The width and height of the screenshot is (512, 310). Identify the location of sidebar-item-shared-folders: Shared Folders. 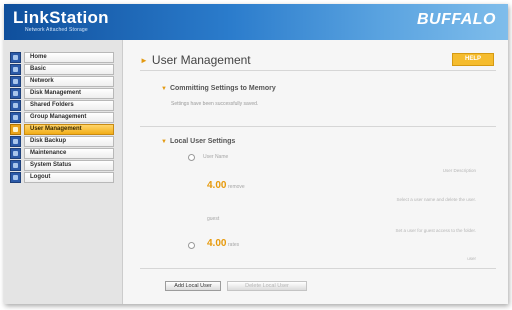
(62, 105).